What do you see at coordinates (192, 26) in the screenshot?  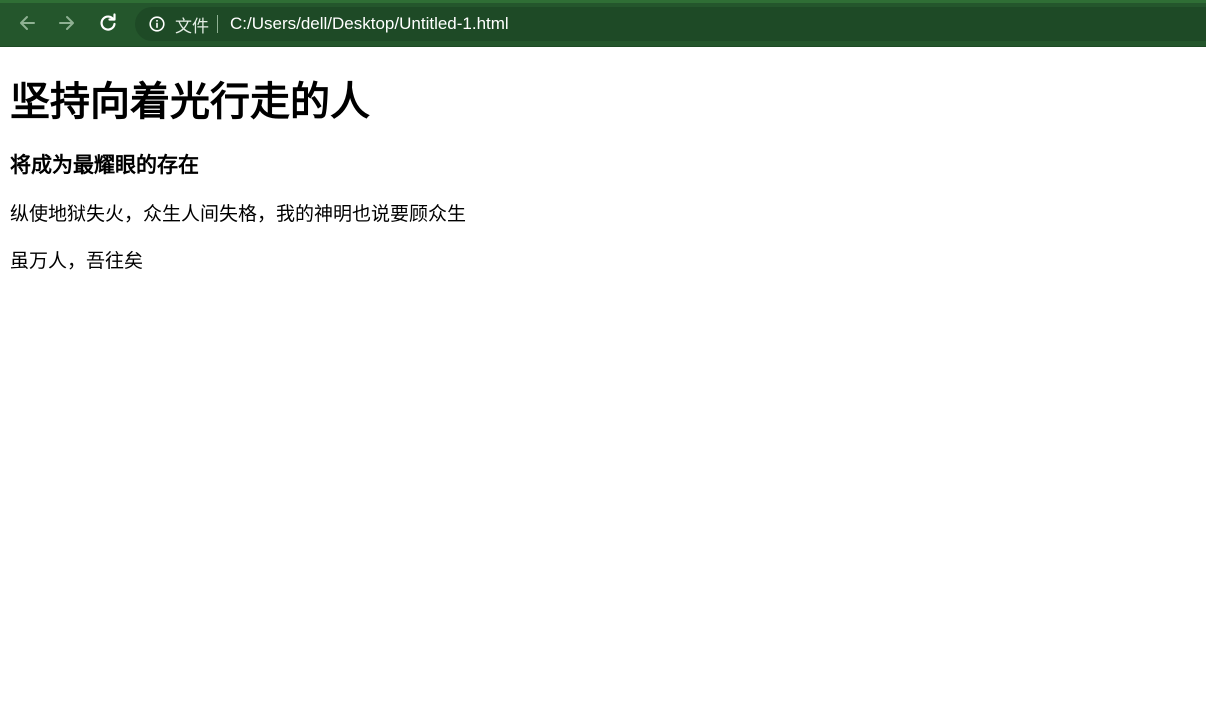 I see `scheme-label: 文件` at bounding box center [192, 26].